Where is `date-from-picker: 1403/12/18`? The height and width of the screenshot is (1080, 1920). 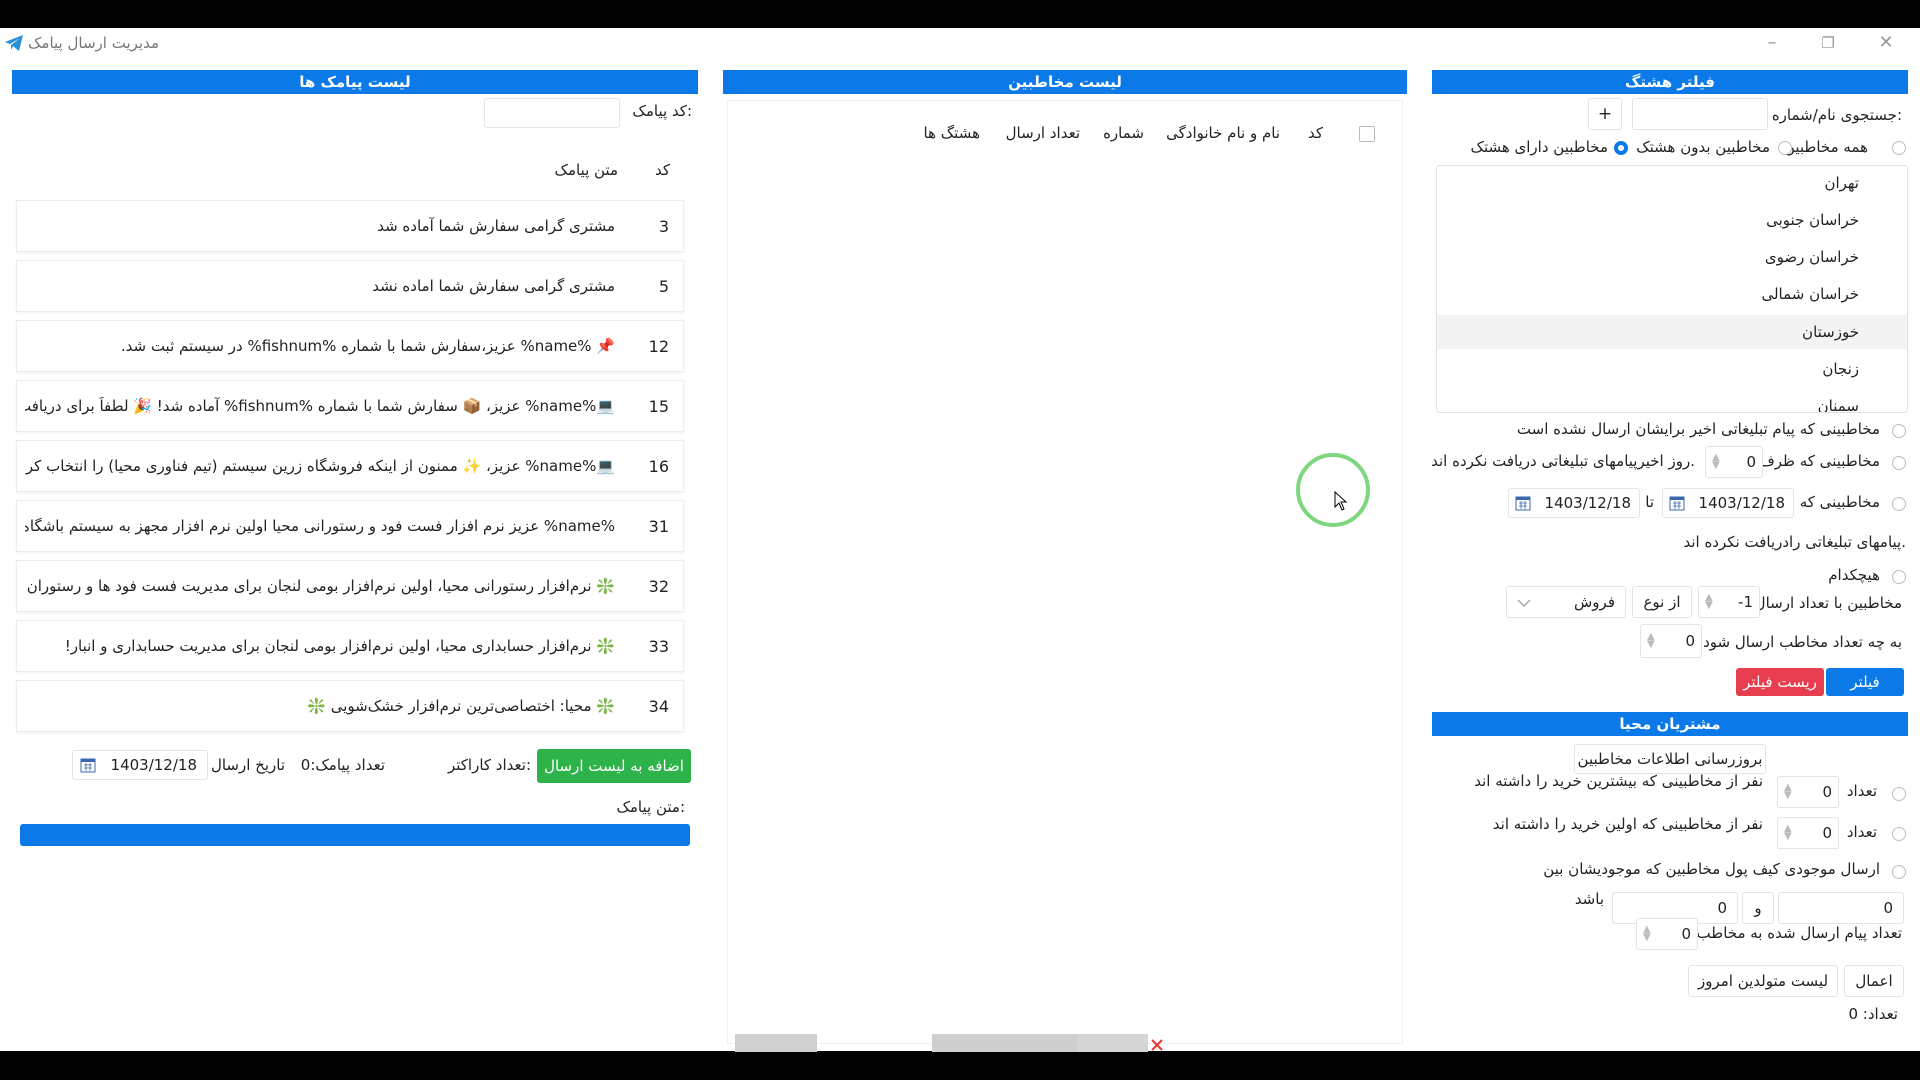
date-from-picker: 1403/12/18 is located at coordinates (1728, 503).